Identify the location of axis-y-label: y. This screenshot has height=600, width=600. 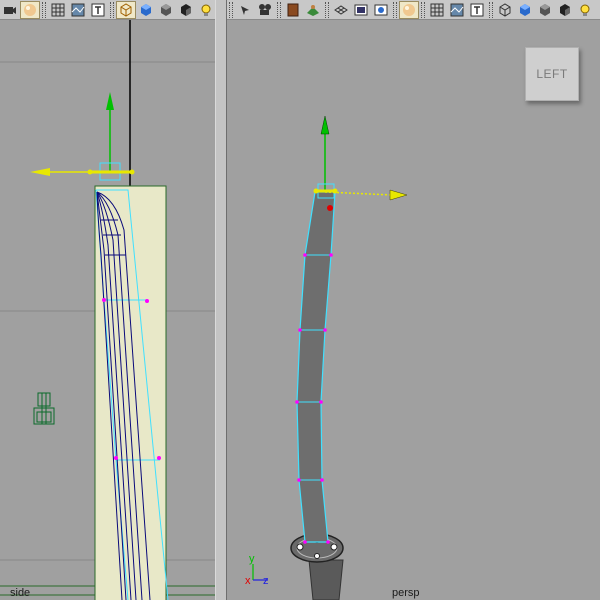
(252, 559).